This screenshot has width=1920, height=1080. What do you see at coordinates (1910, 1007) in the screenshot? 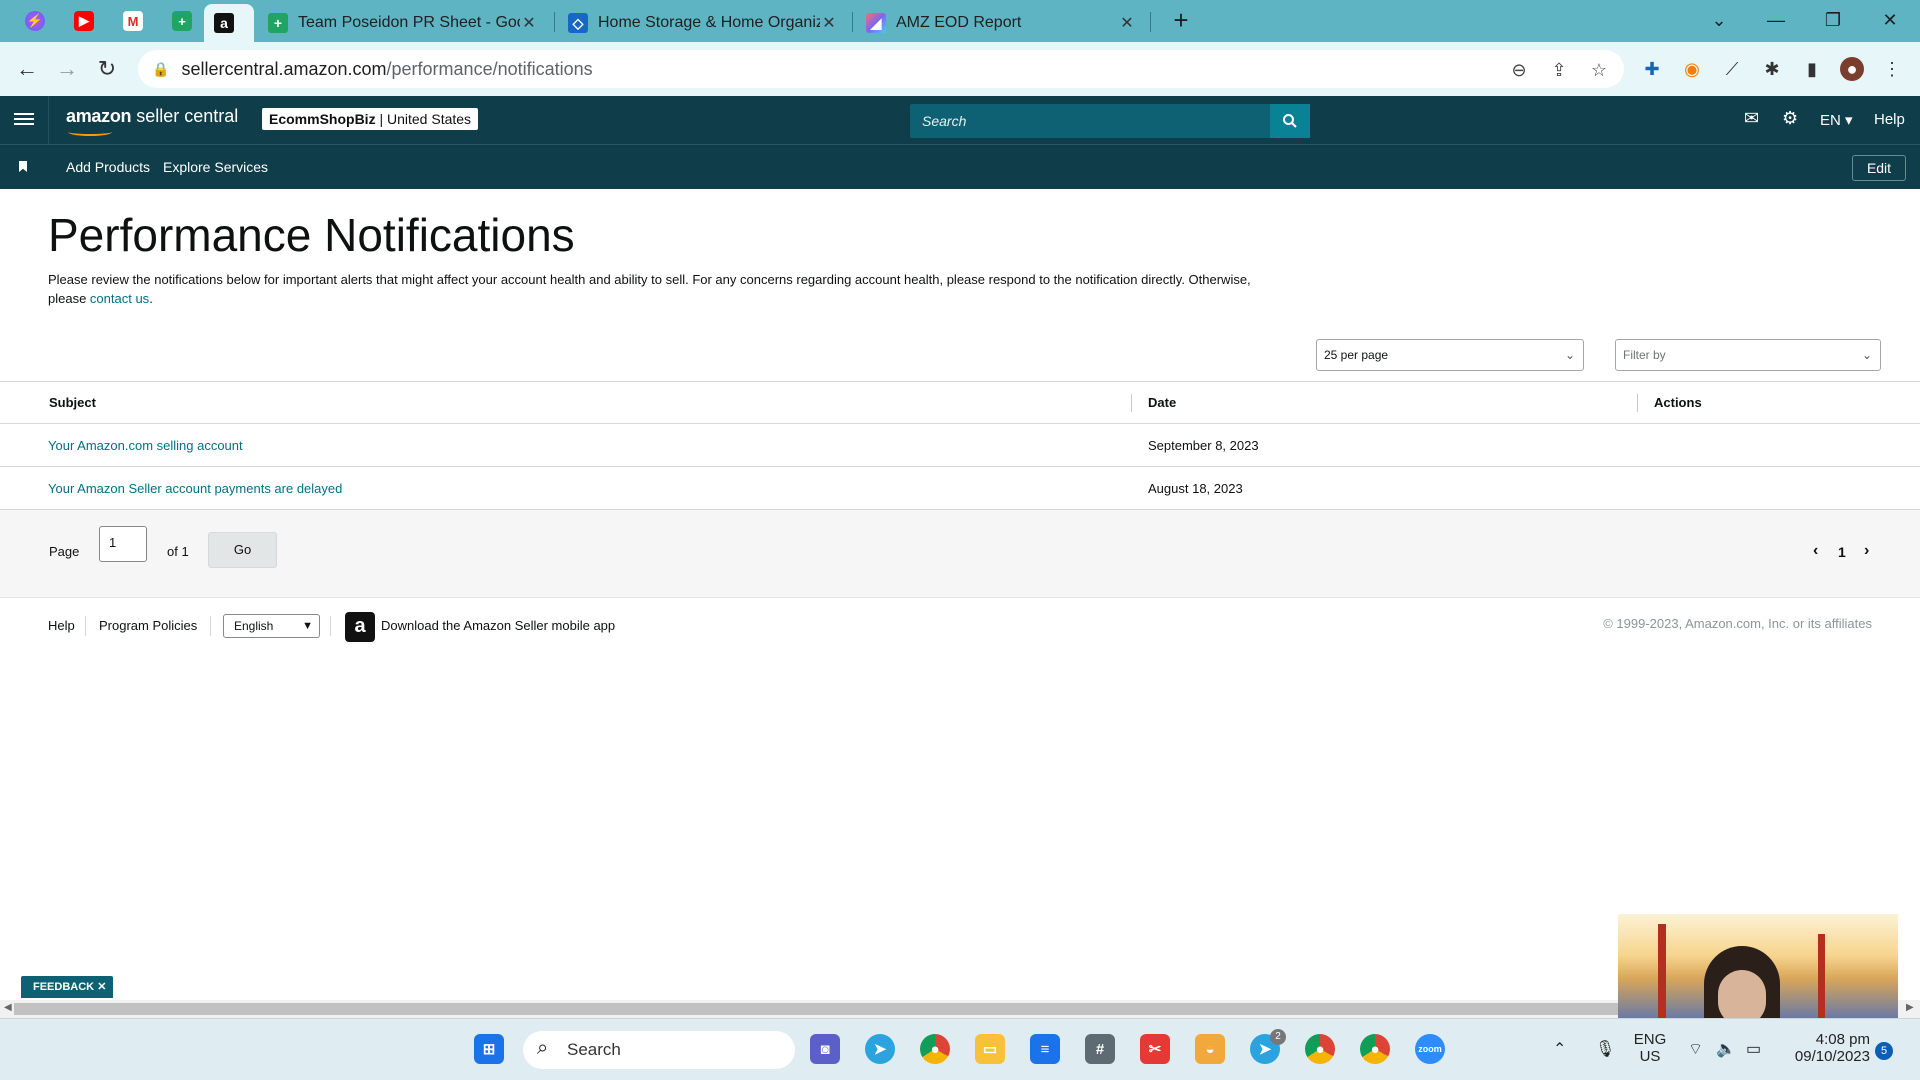
I see `scroll-right-icon: ▶` at bounding box center [1910, 1007].